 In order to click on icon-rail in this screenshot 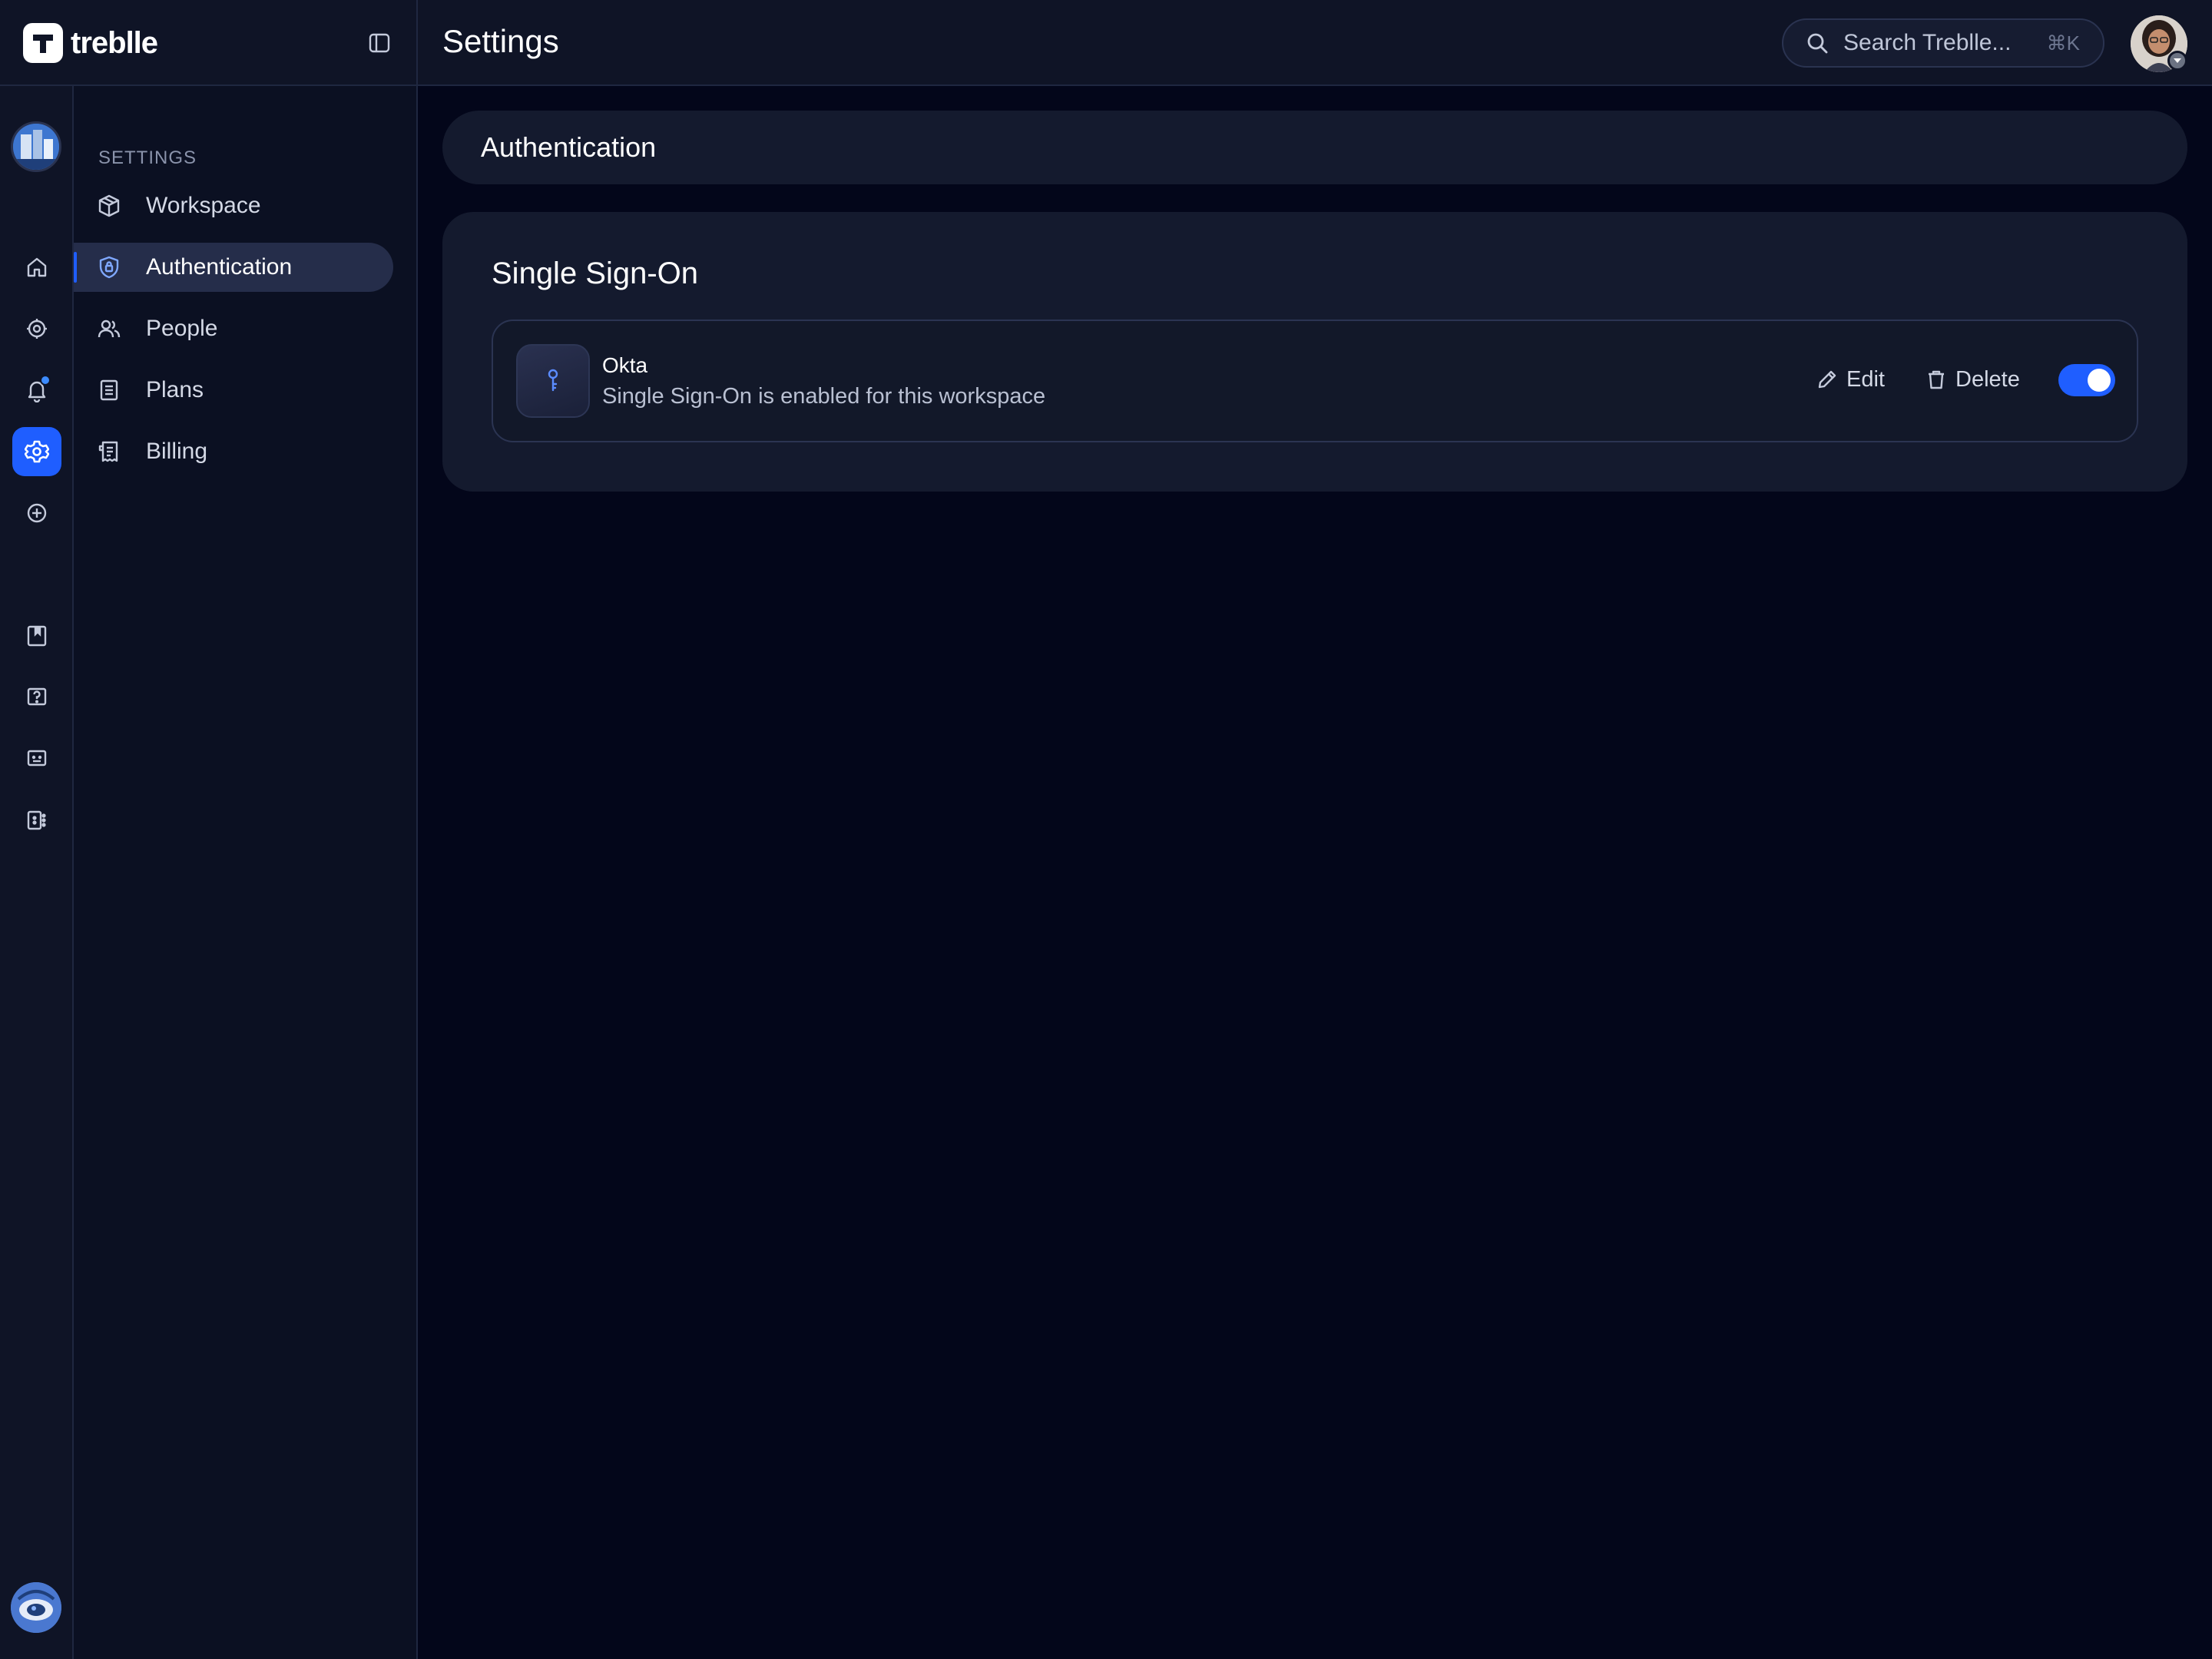, I will do `click(37, 873)`.